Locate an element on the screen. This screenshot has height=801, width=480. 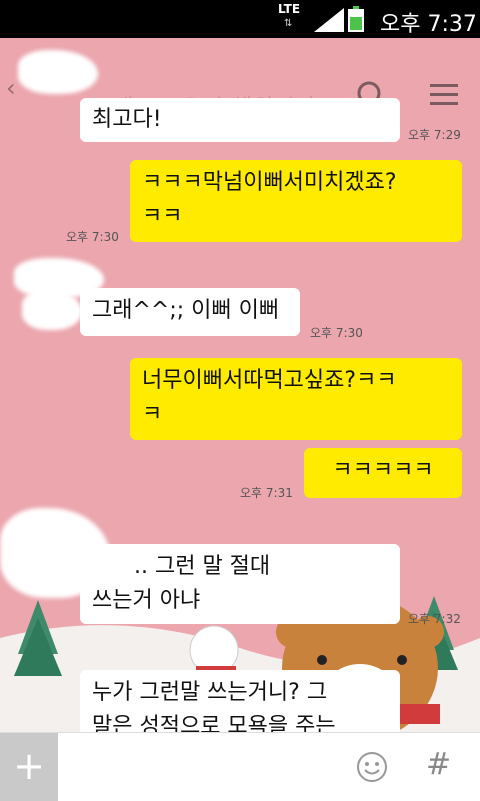
message-text: 누가 그런말 쓰는거니? 그 is located at coordinates (210, 692).